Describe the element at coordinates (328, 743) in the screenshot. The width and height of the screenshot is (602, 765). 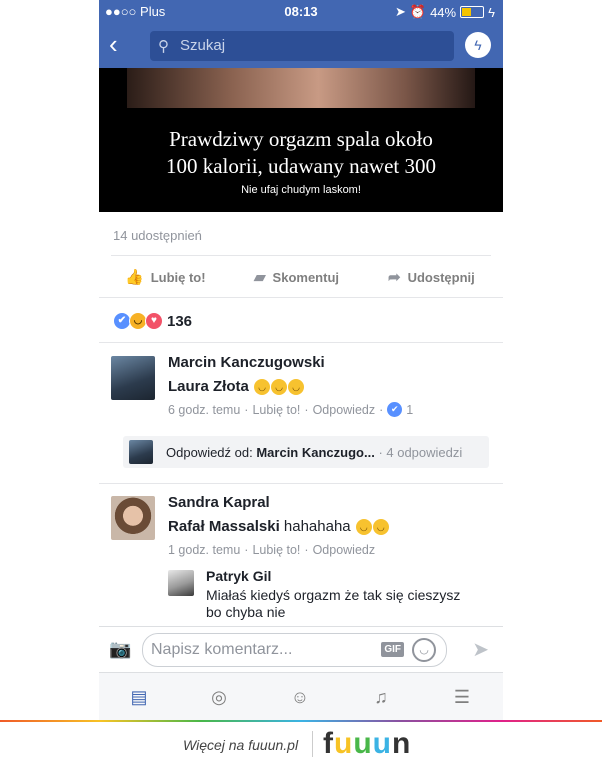
I see `logo-letter: f` at that location.